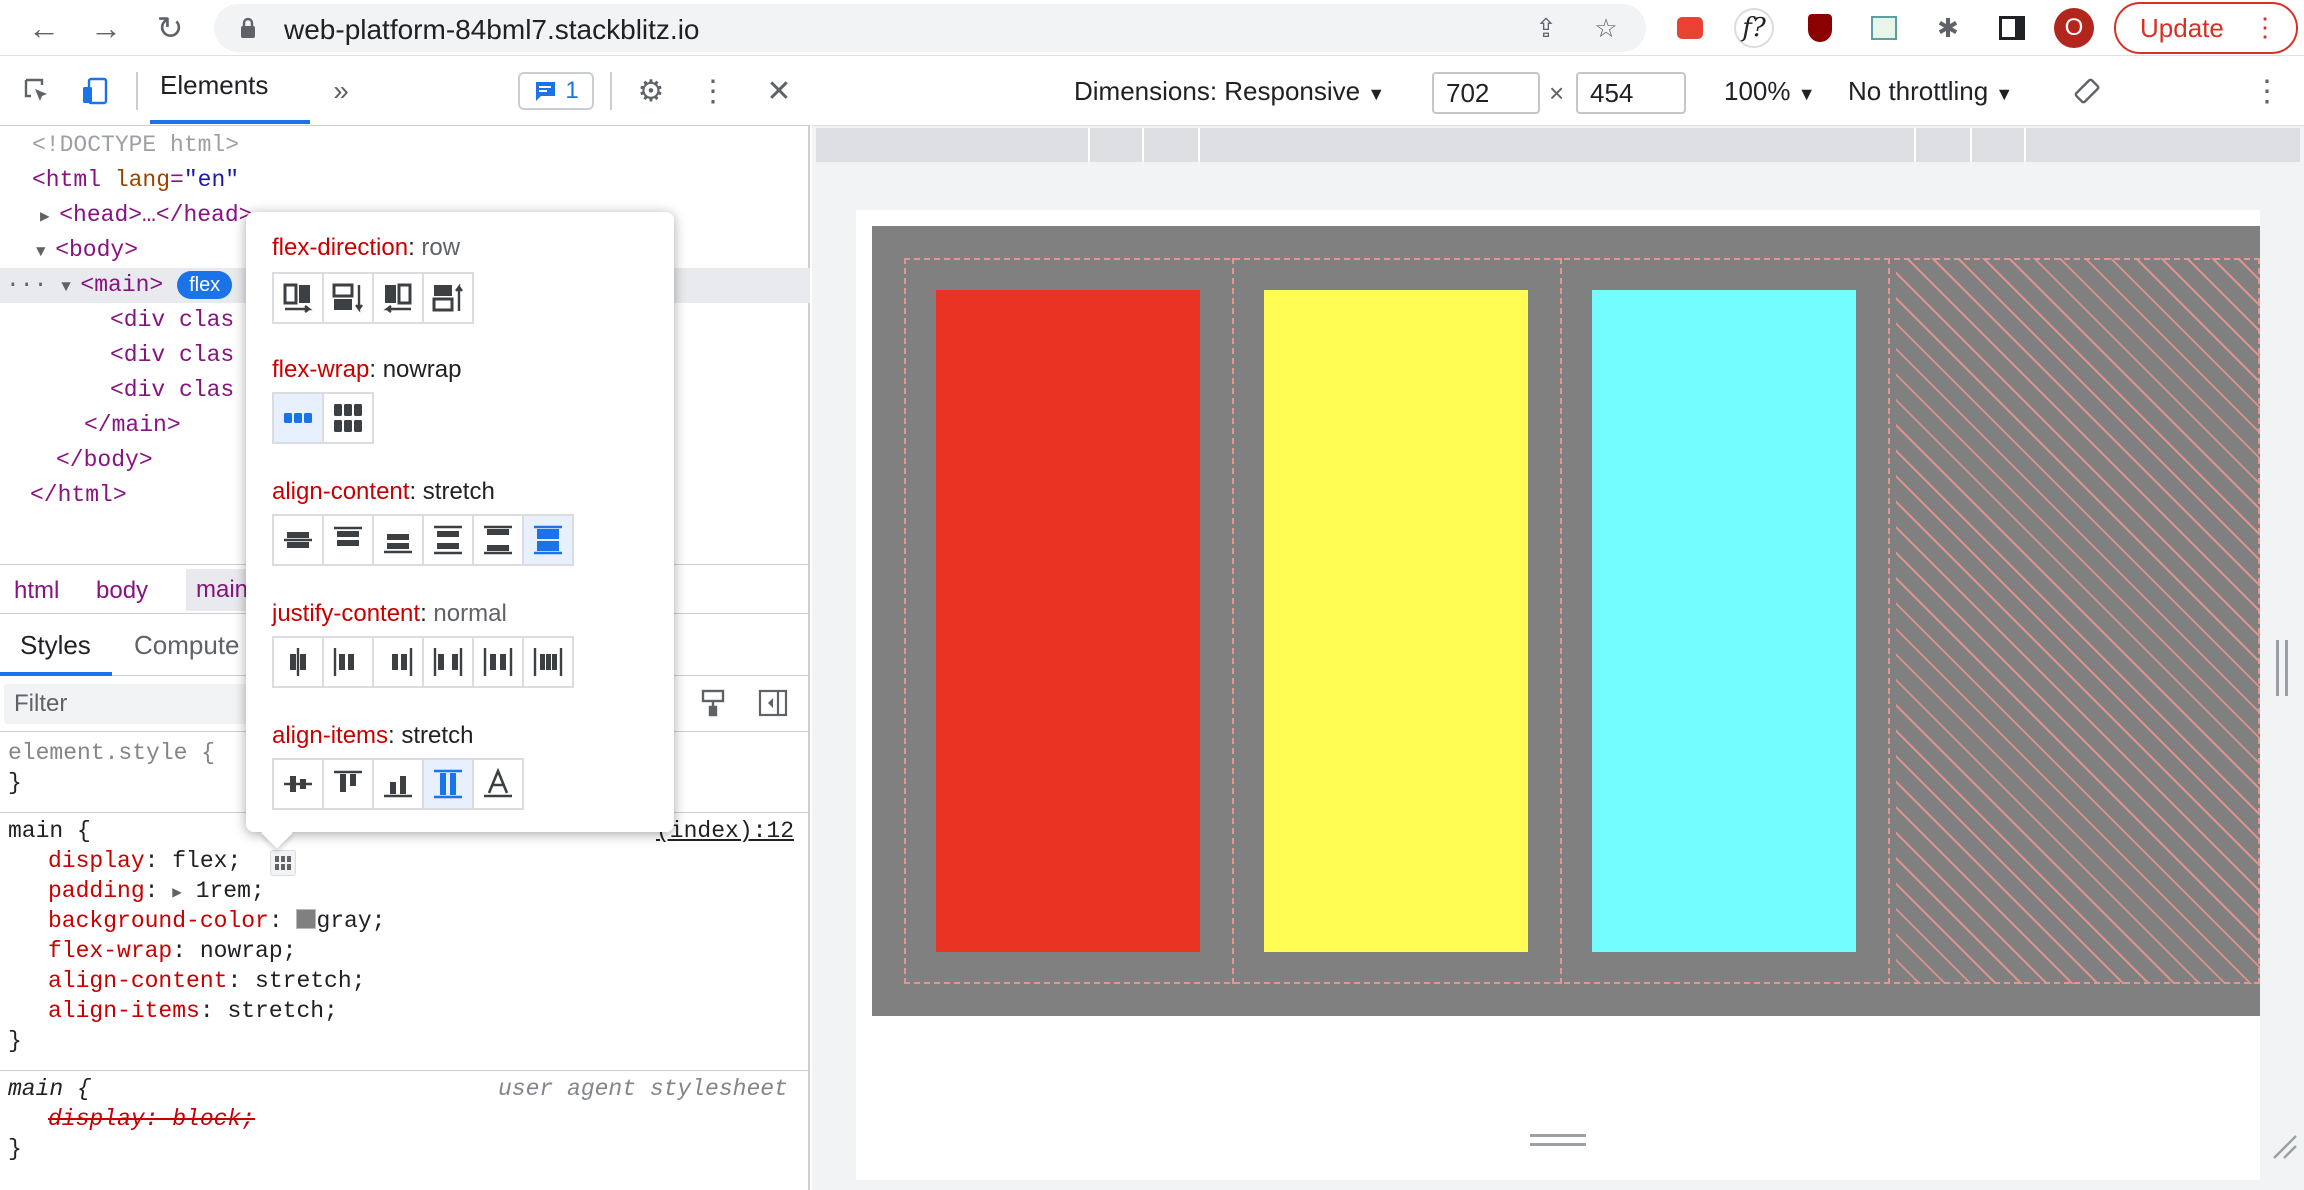 The width and height of the screenshot is (2304, 1190). I want to click on tab-styles: Styles, so click(55, 645).